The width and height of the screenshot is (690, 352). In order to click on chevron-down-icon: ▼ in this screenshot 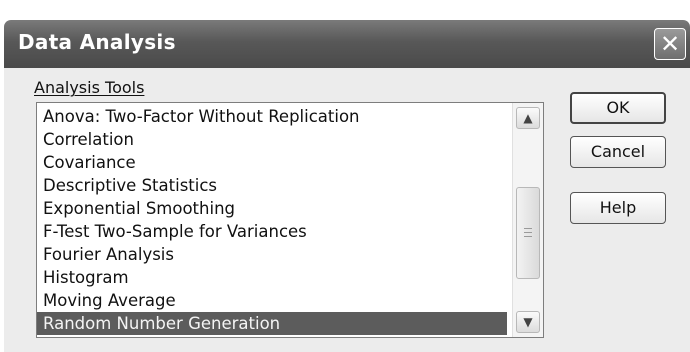, I will do `click(528, 322)`.